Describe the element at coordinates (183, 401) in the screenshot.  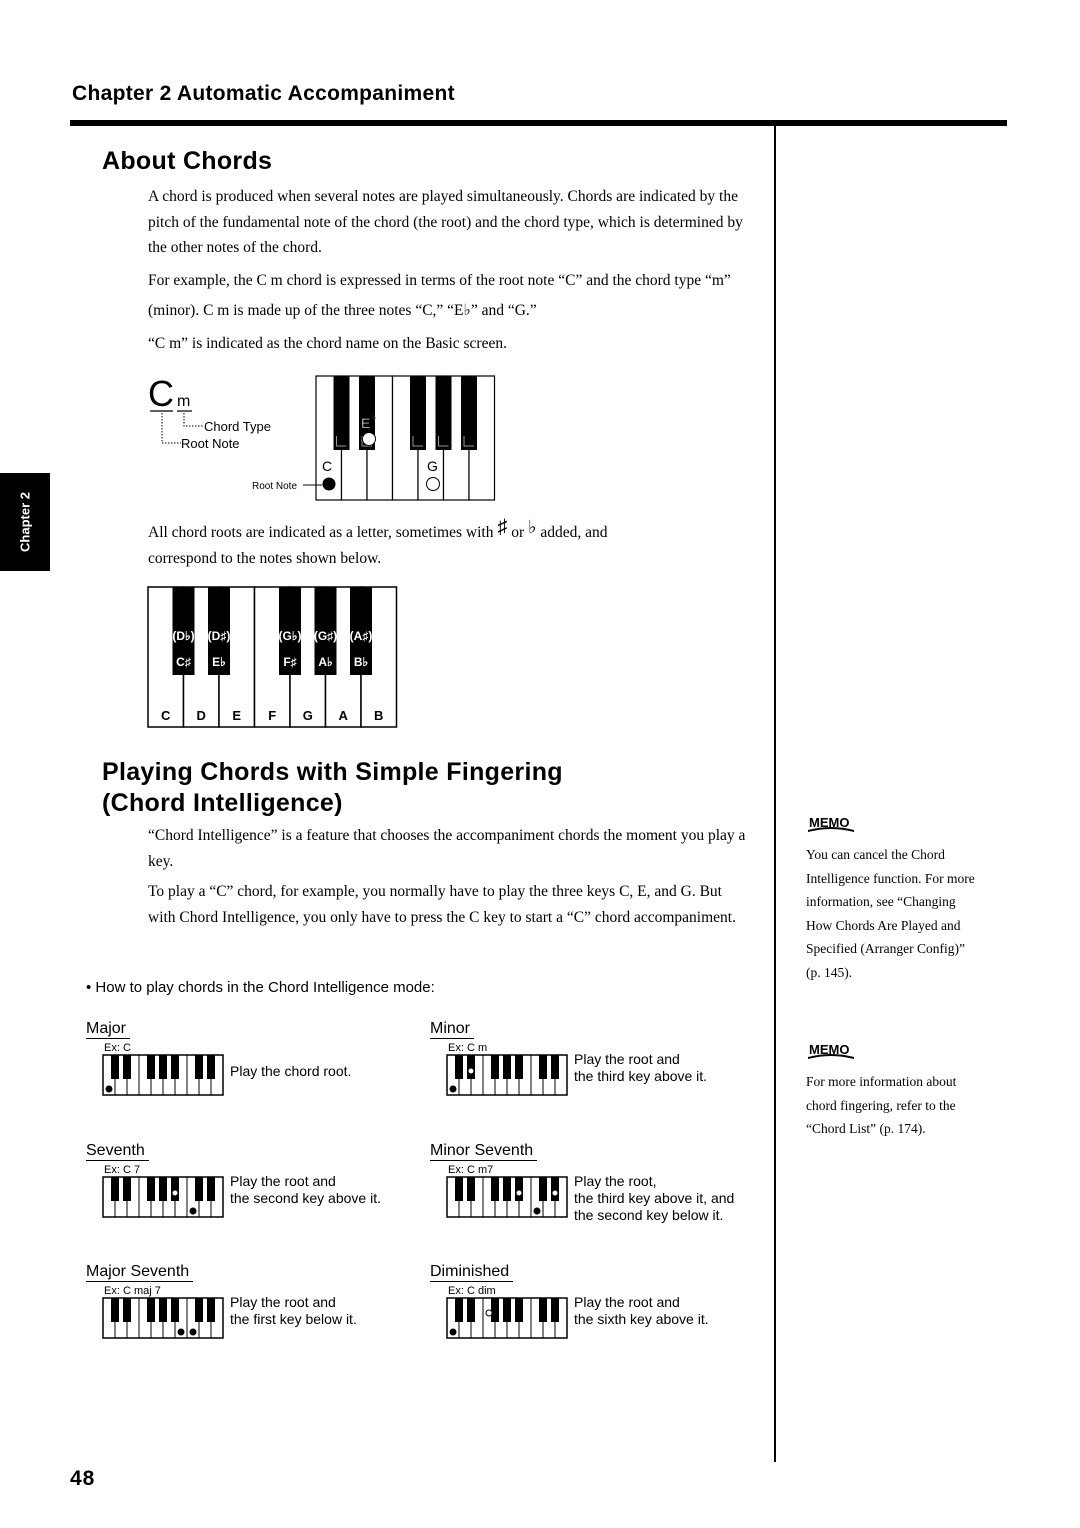
I see `cm-type-letter: m` at that location.